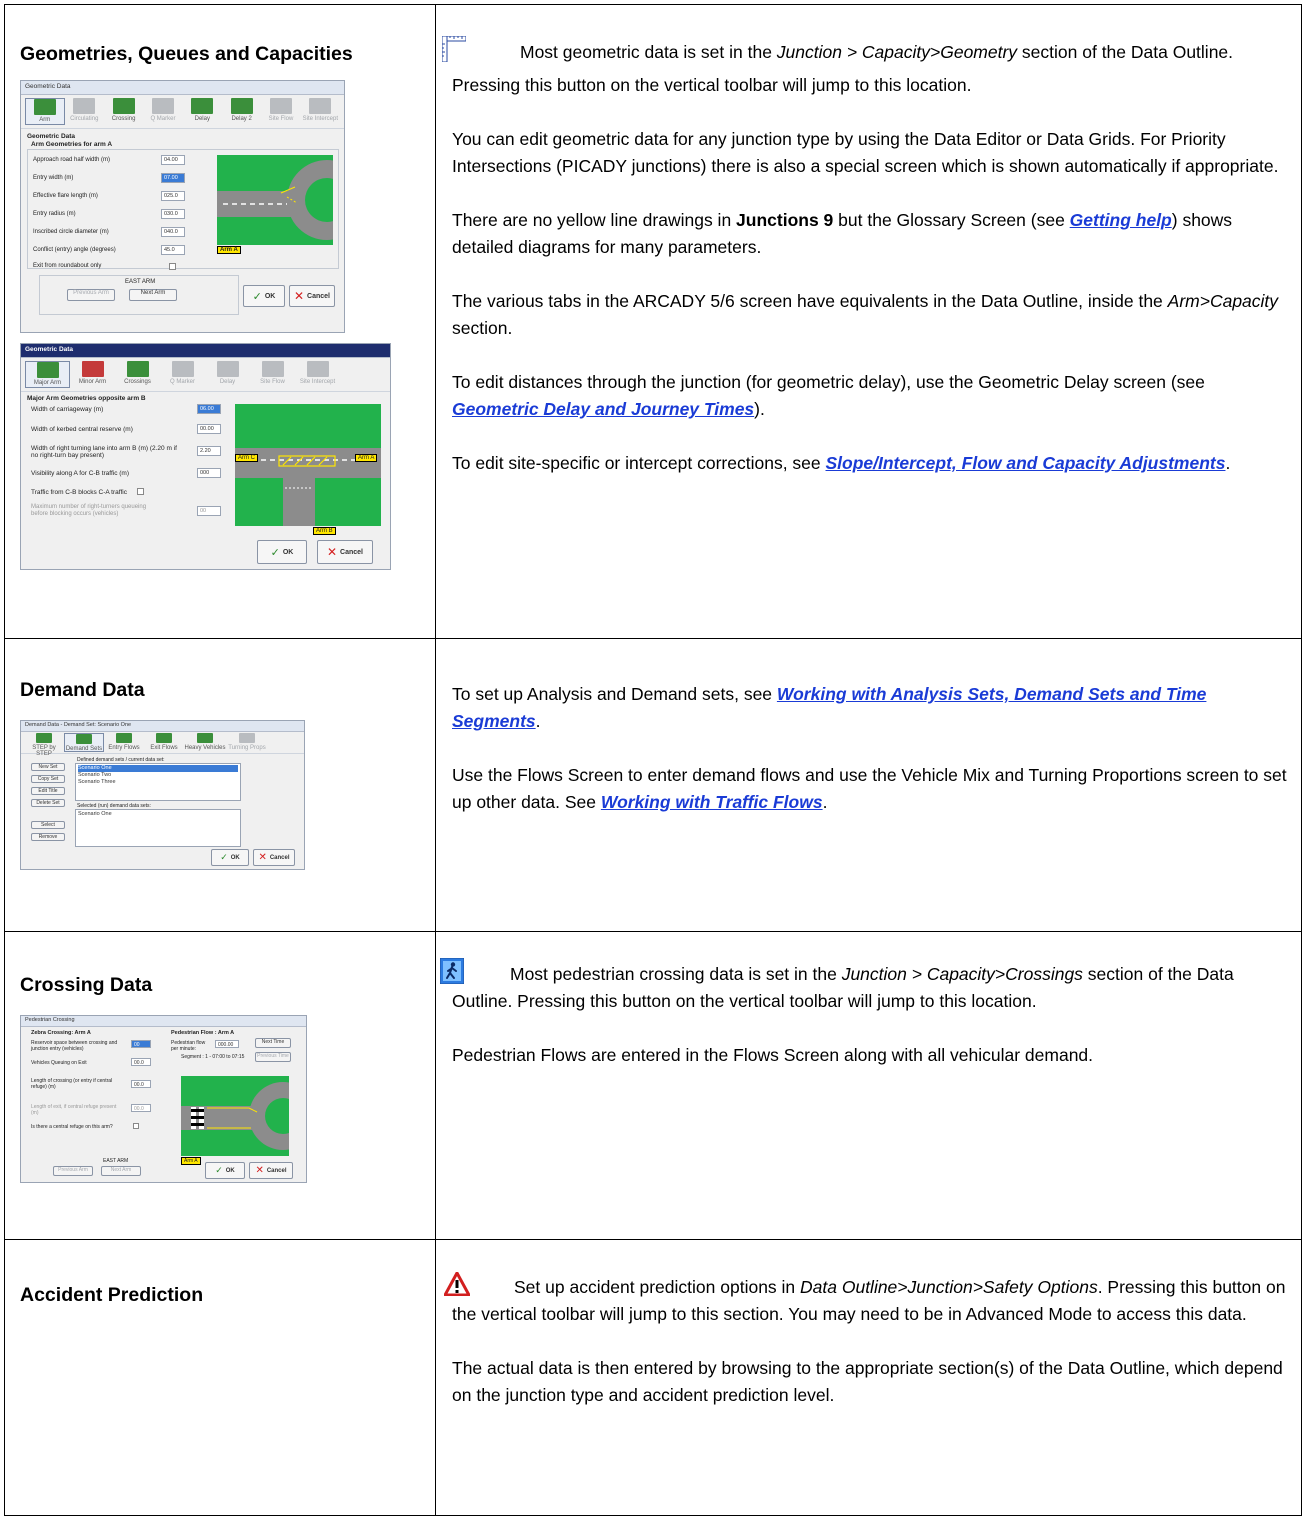 Image resolution: width=1304 pixels, height=1516 pixels. Describe the element at coordinates (209, 511) in the screenshot. I see `field-input: 00` at that location.